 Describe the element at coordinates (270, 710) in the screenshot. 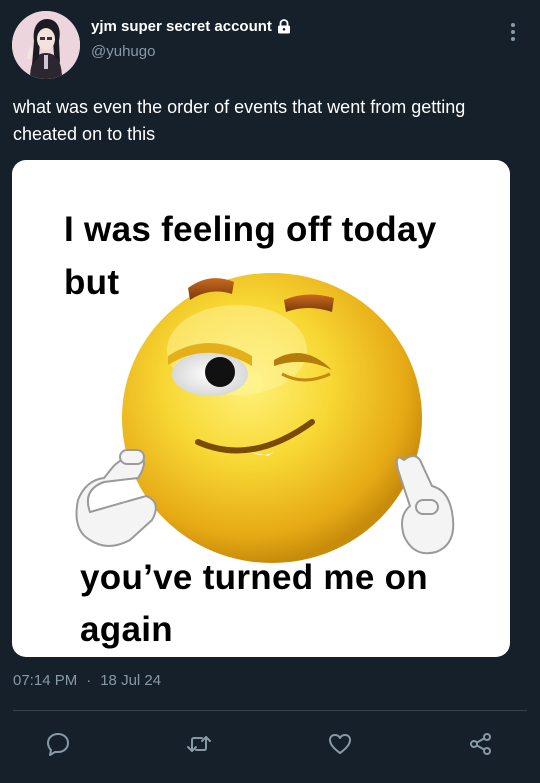

I see `divider` at that location.